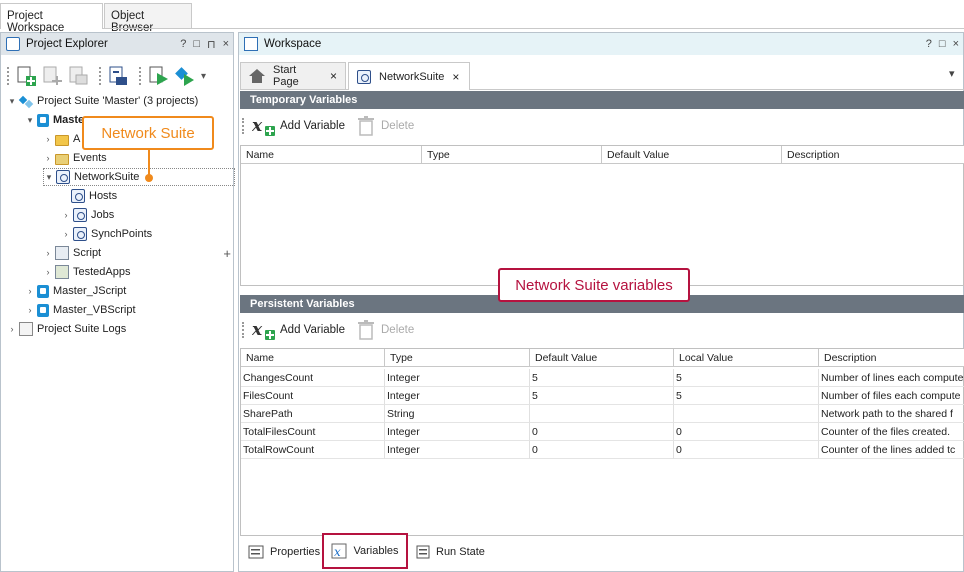  I want to click on tree-item-label: TestedApps, so click(102, 272).